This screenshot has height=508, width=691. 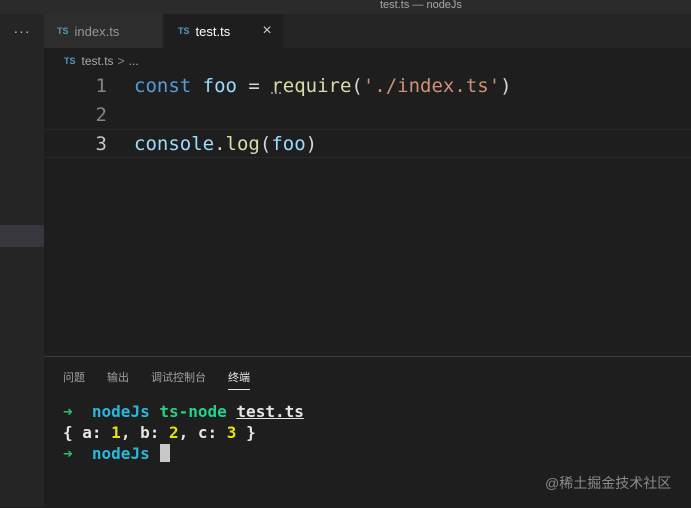 What do you see at coordinates (22, 236) in the screenshot?
I see `activity-bar-selected-item` at bounding box center [22, 236].